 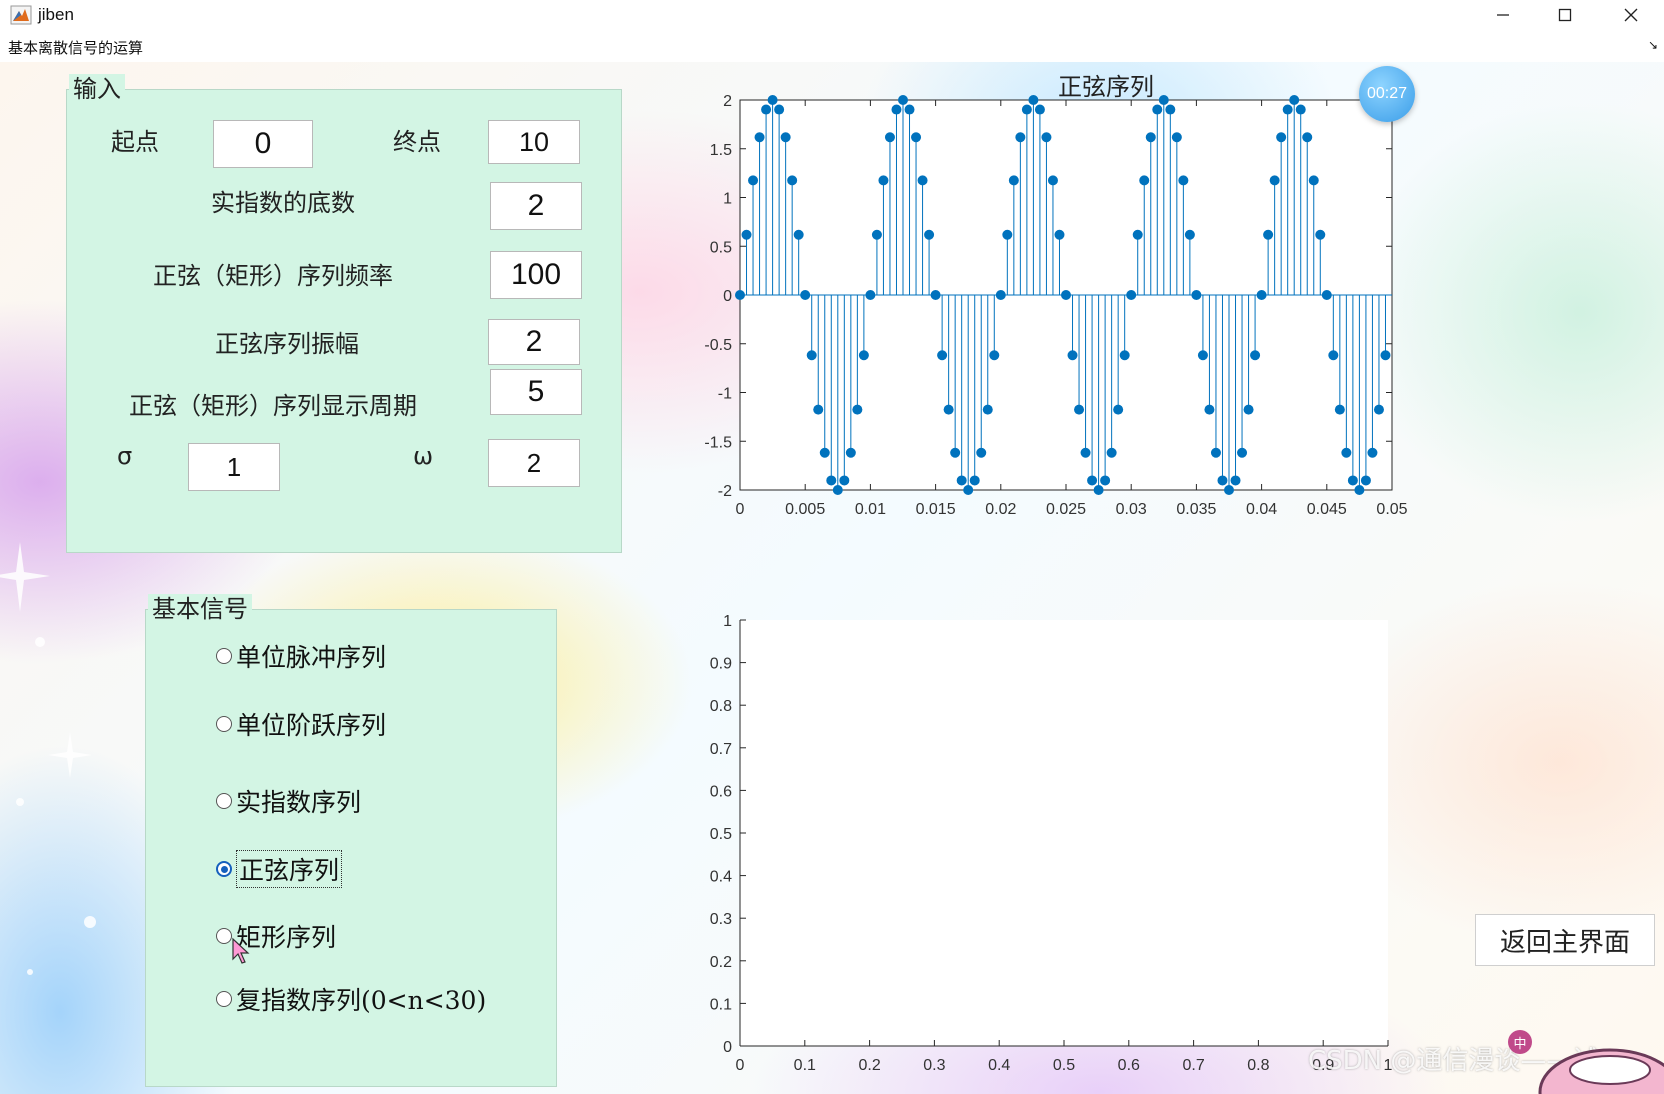 What do you see at coordinates (283, 203) in the screenshot?
I see `base-label: 实指数的底数` at bounding box center [283, 203].